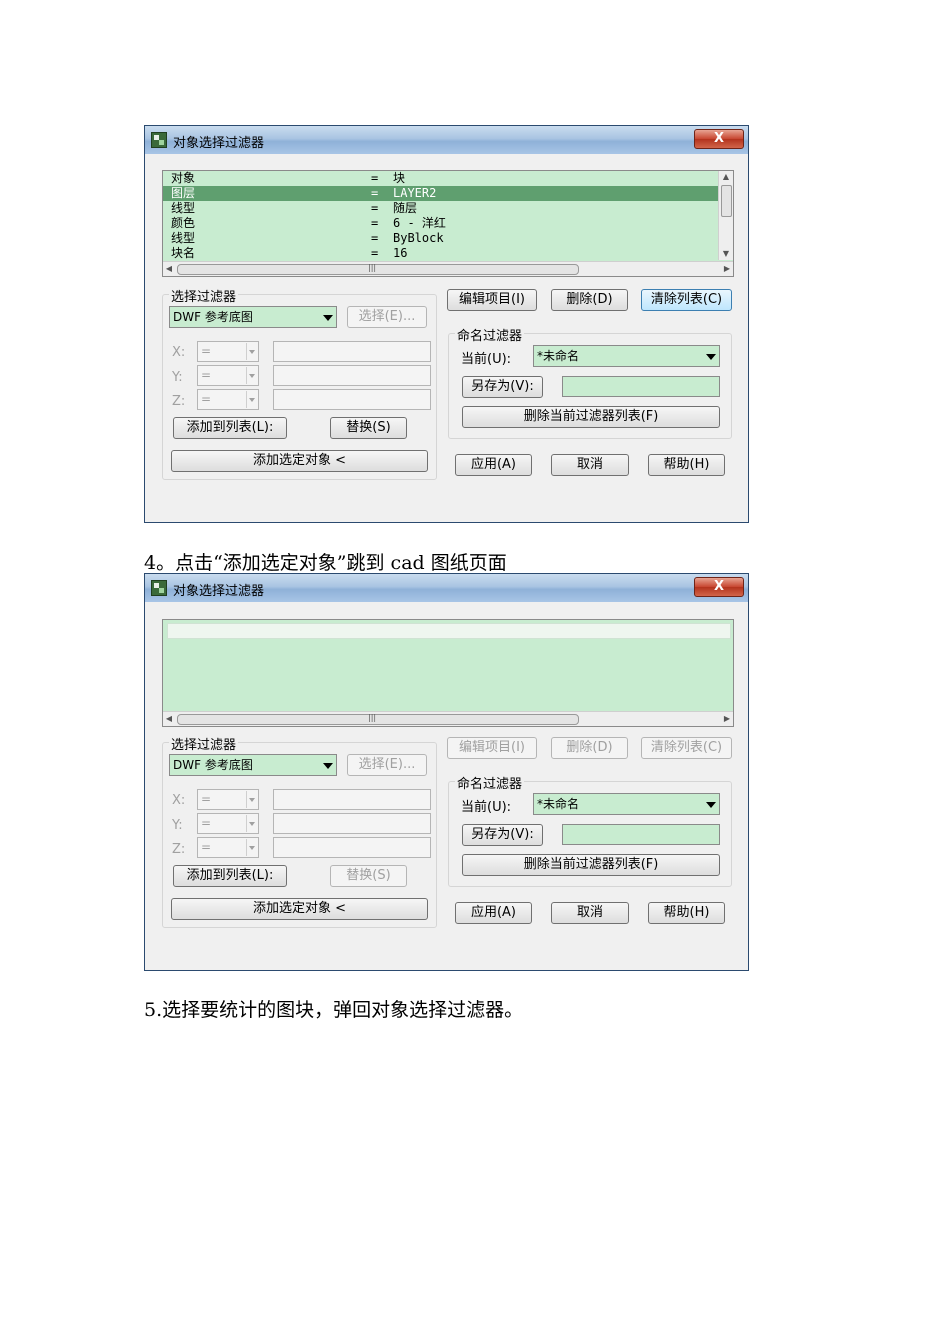 This screenshot has width=950, height=1344. I want to click on step-5-text: 5.选择要统计的图块，弹回对象选择过滤器。, so click(334, 1010).